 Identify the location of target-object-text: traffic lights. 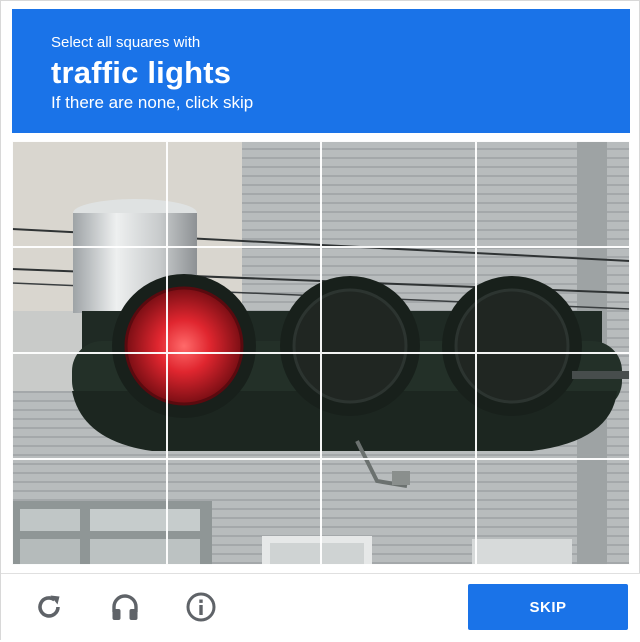
(141, 72).